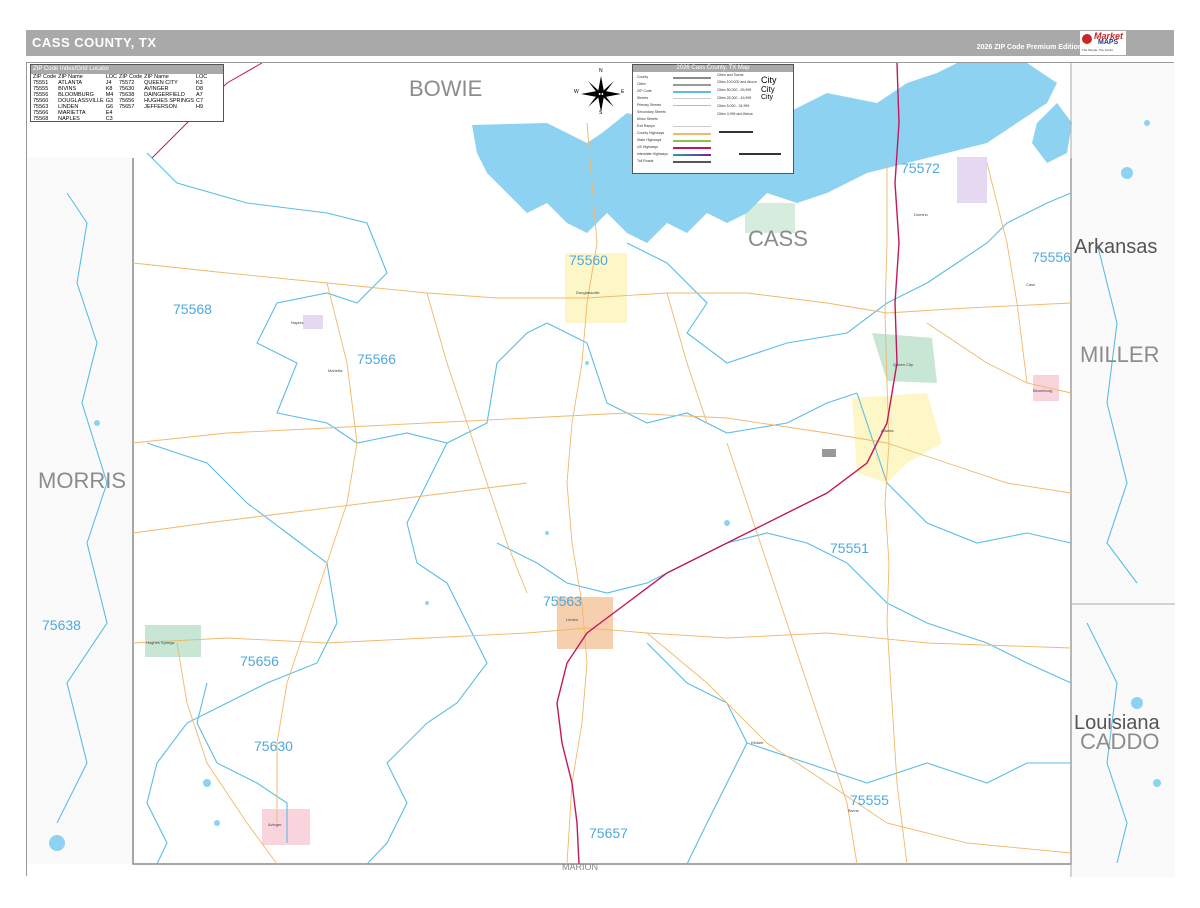 This screenshot has height=908, width=1200. I want to click on zip-label: 75563, so click(562, 601).